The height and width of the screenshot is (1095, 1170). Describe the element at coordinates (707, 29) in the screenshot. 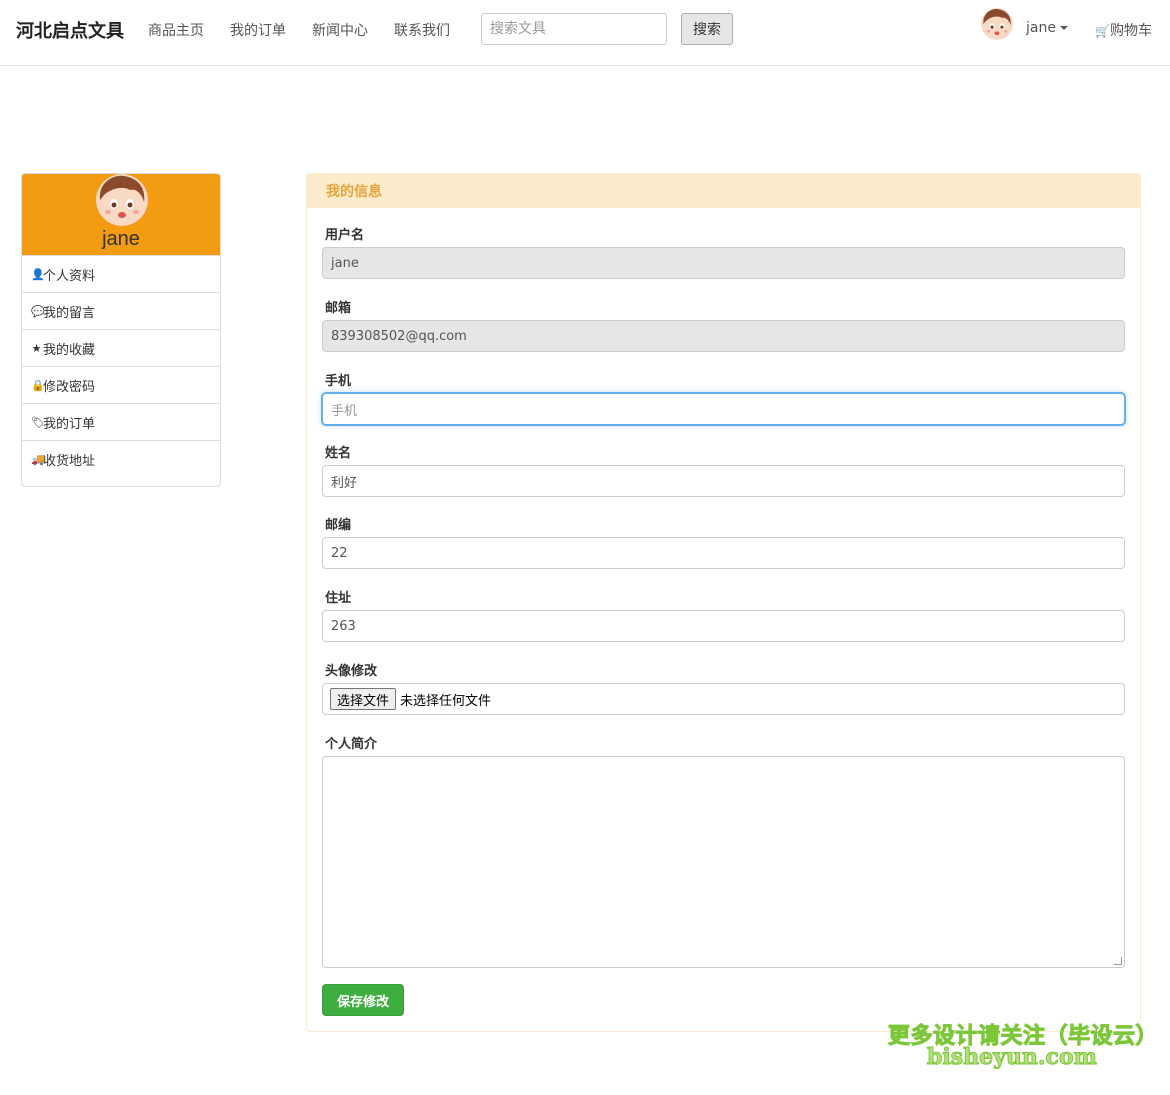

I see `search-button: 搜索` at that location.